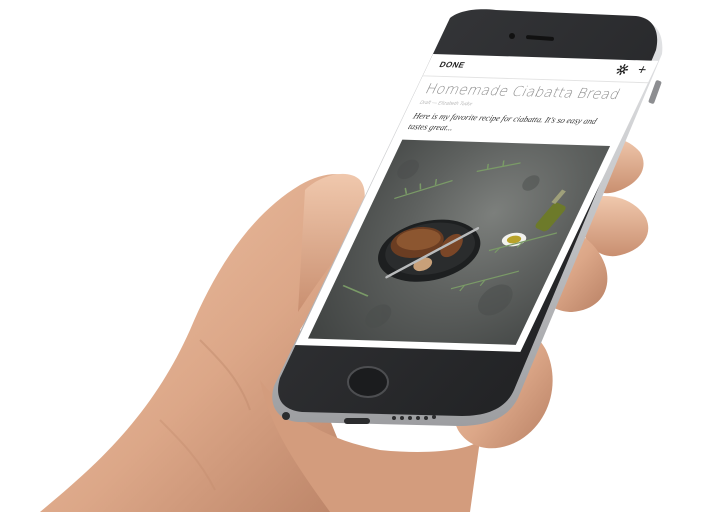 The width and height of the screenshot is (708, 512). I want to click on done-button: DONE, so click(452, 64).